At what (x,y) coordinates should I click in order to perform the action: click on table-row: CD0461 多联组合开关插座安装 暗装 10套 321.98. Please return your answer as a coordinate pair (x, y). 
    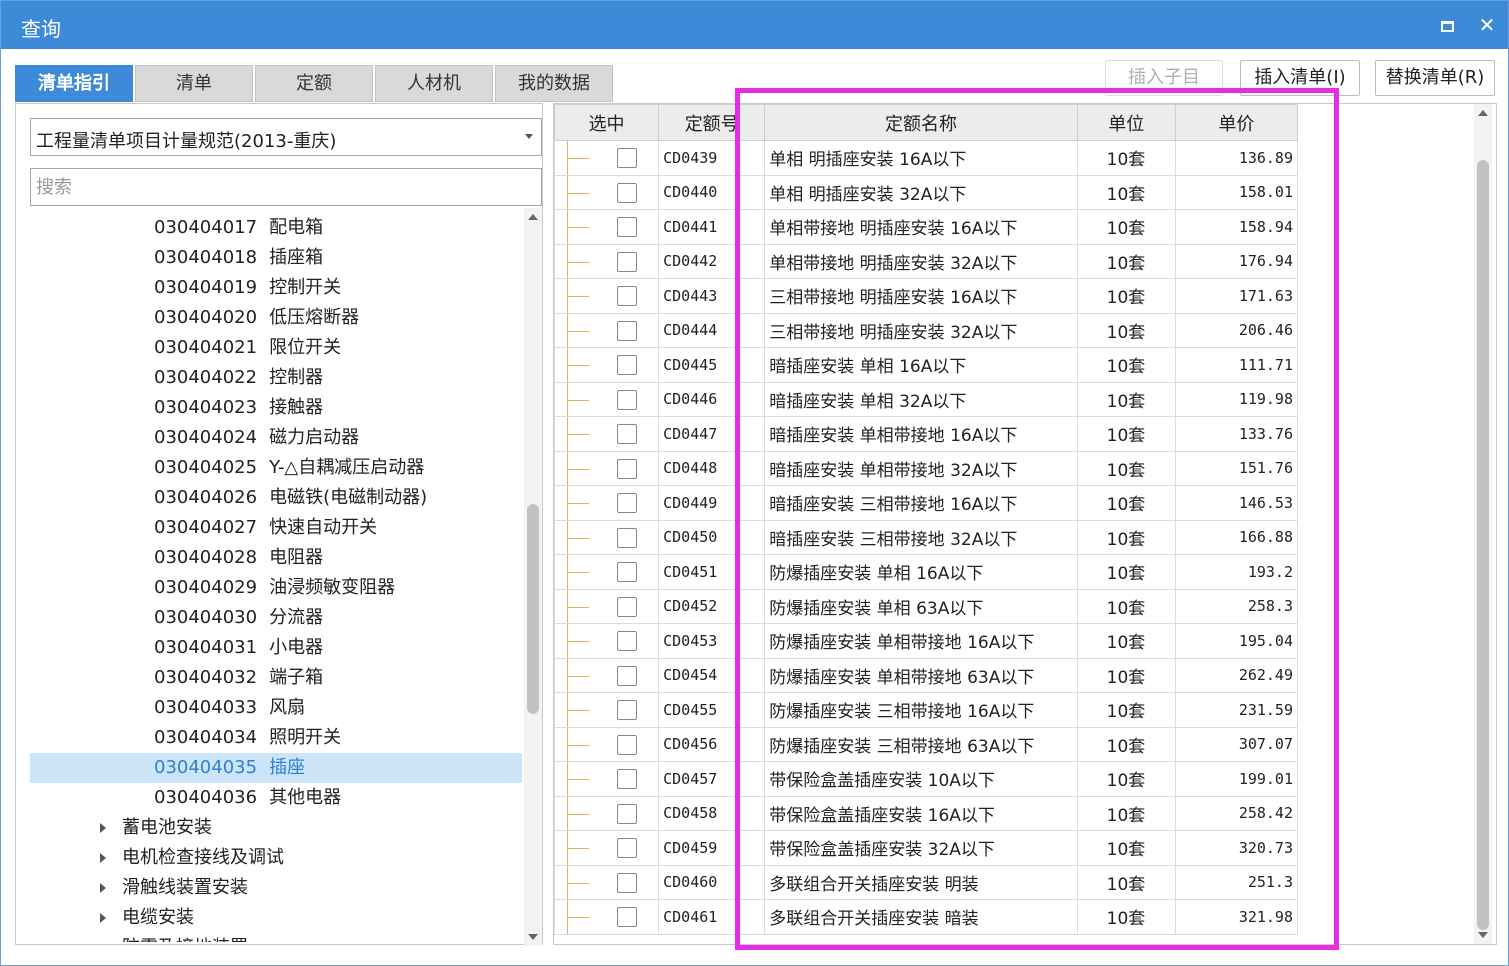
    Looking at the image, I should click on (926, 917).